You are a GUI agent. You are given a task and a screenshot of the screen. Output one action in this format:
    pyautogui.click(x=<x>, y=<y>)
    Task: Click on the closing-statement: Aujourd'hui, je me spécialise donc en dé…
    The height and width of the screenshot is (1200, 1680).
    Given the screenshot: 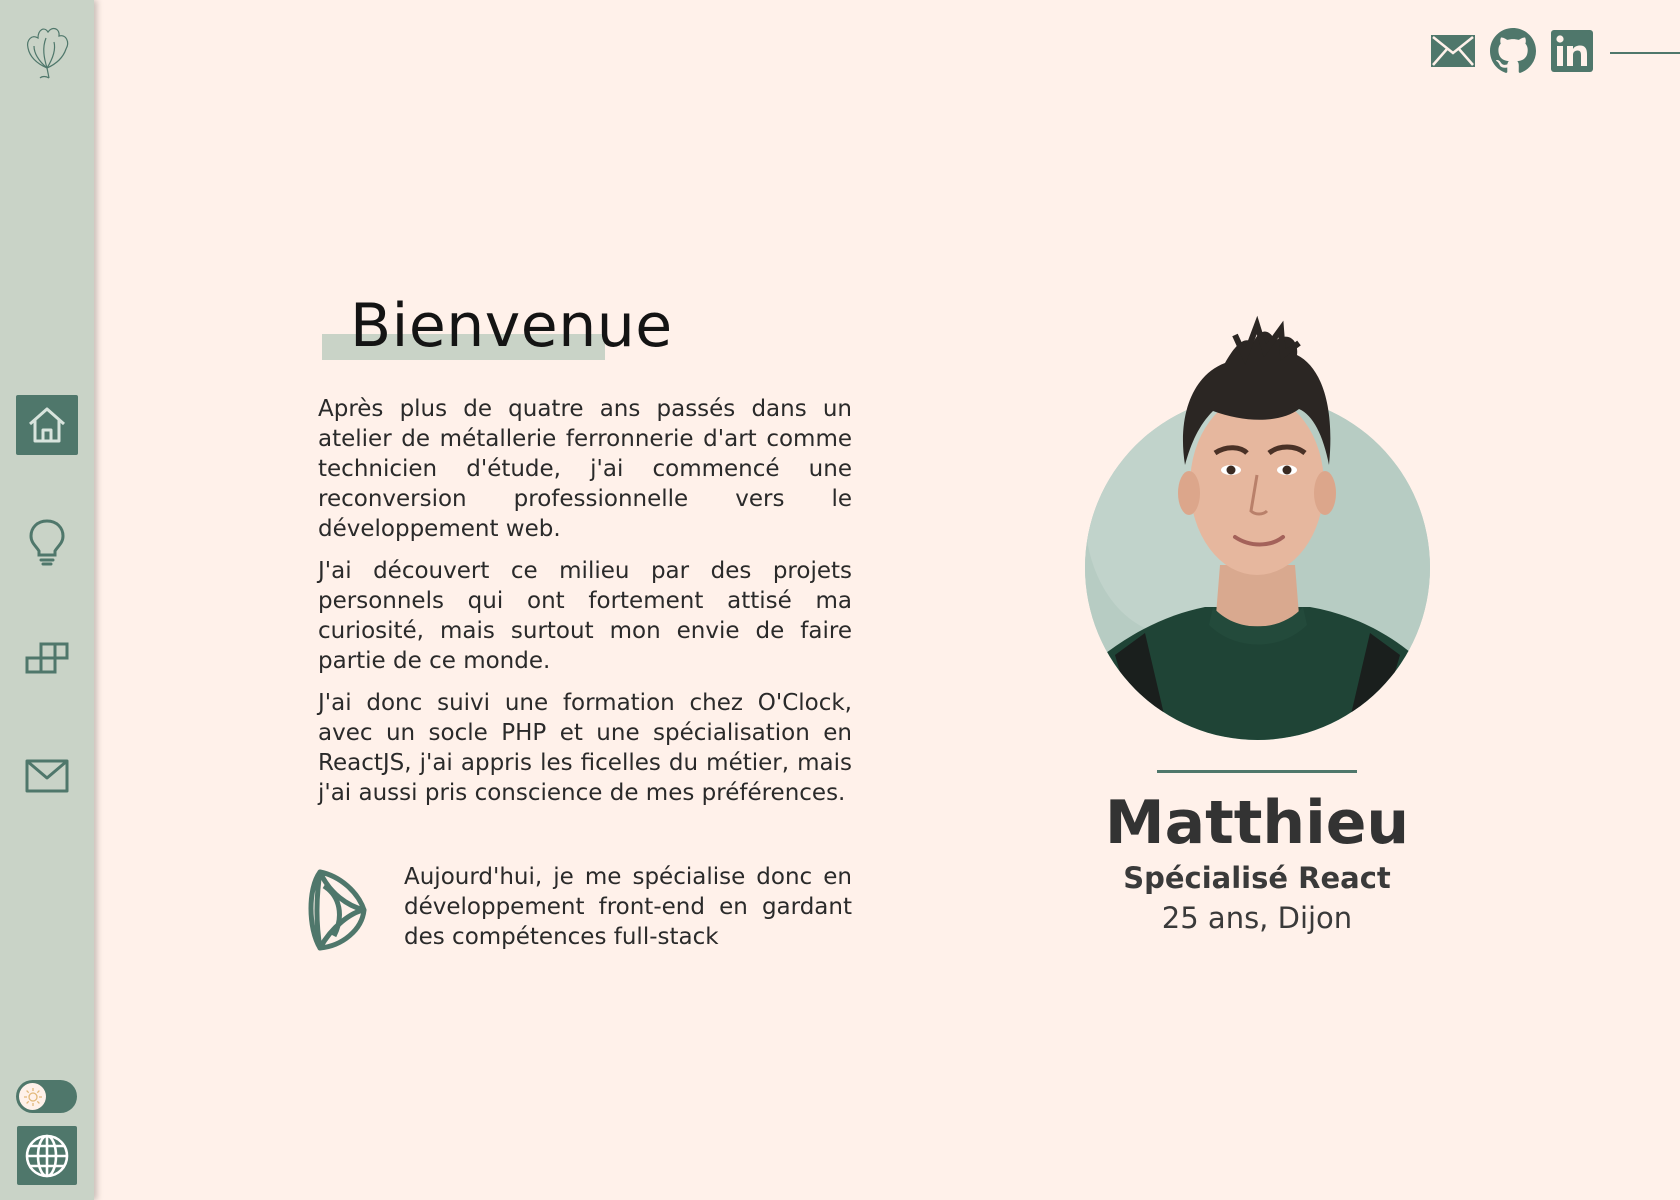 What is the action you would take?
    pyautogui.click(x=579, y=907)
    